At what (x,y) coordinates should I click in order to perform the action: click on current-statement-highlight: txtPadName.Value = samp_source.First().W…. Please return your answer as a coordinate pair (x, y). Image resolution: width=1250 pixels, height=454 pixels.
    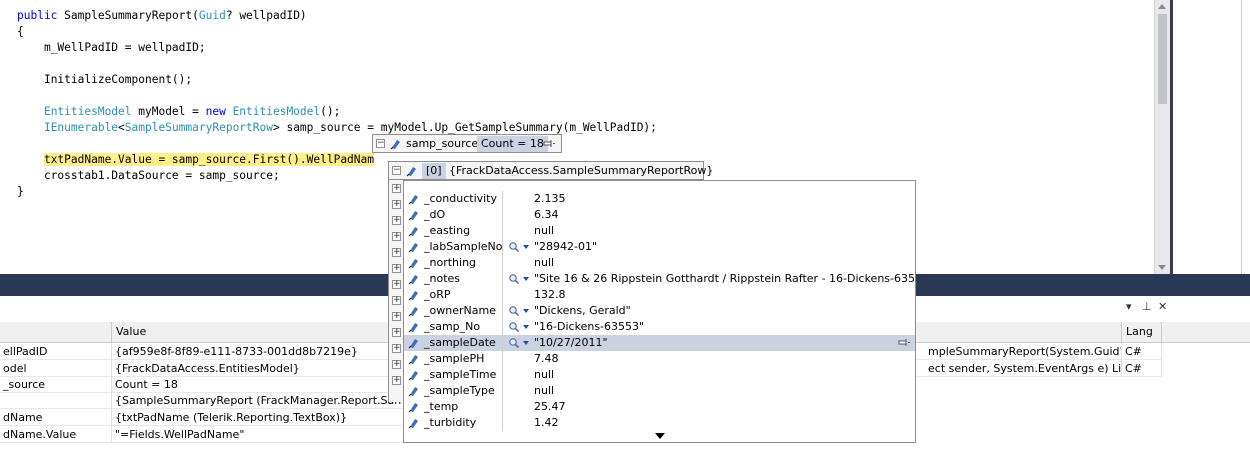
    Looking at the image, I should click on (208, 159).